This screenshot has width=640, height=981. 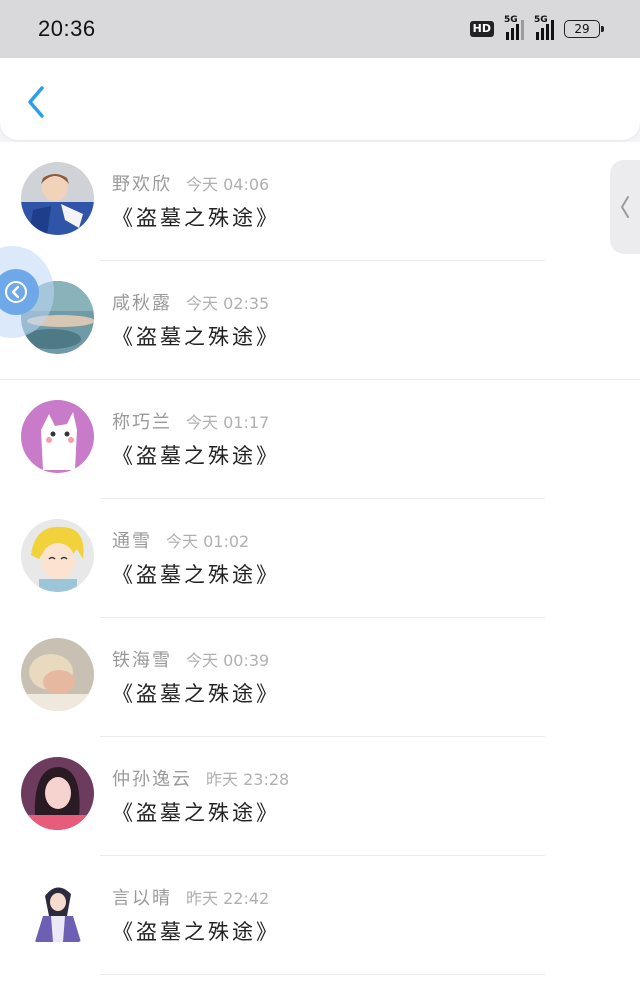 I want to click on list-item: 通雪 今天 01:02 《盗墓之殊途》, so click(x=320, y=558).